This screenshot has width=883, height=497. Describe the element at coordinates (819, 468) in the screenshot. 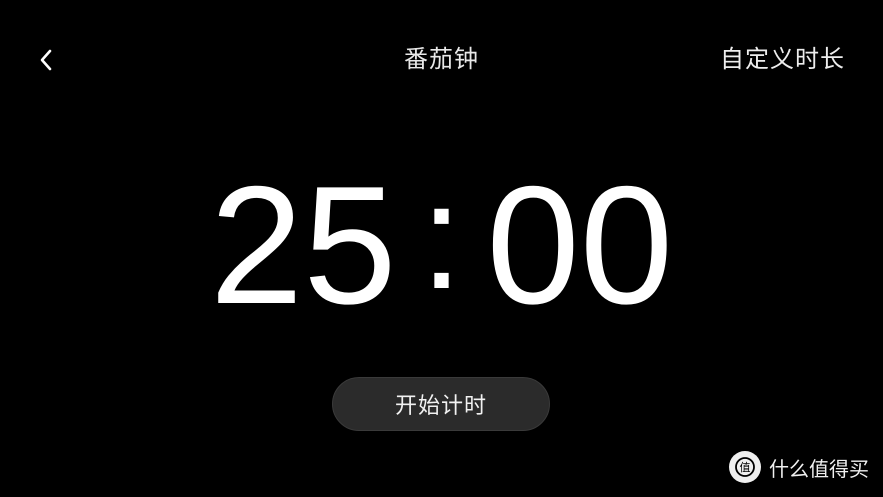

I see `watermark-text: 什么值得买` at that location.